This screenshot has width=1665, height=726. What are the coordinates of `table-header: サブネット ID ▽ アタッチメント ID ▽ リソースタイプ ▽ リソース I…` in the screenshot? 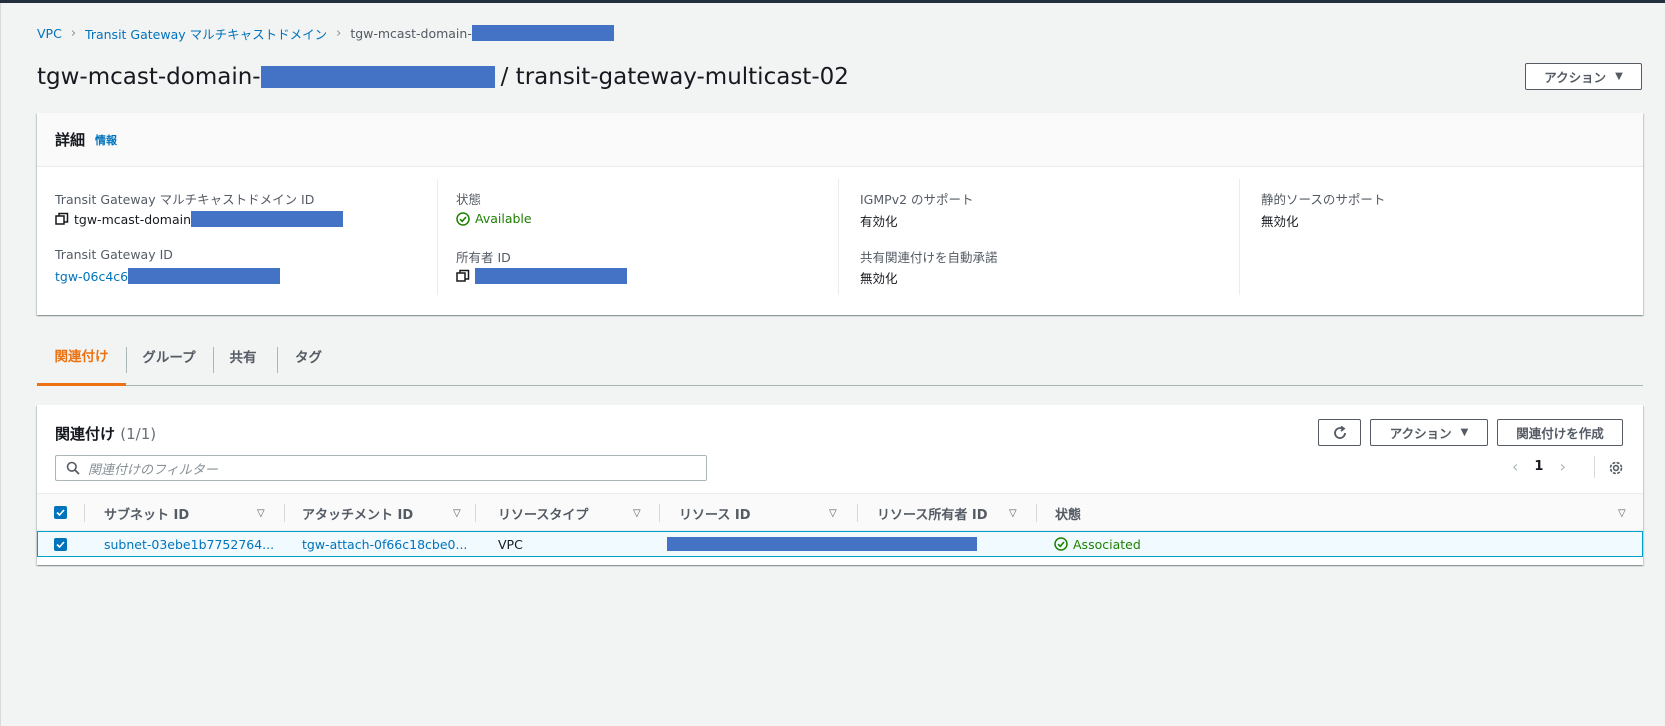 It's located at (840, 512).